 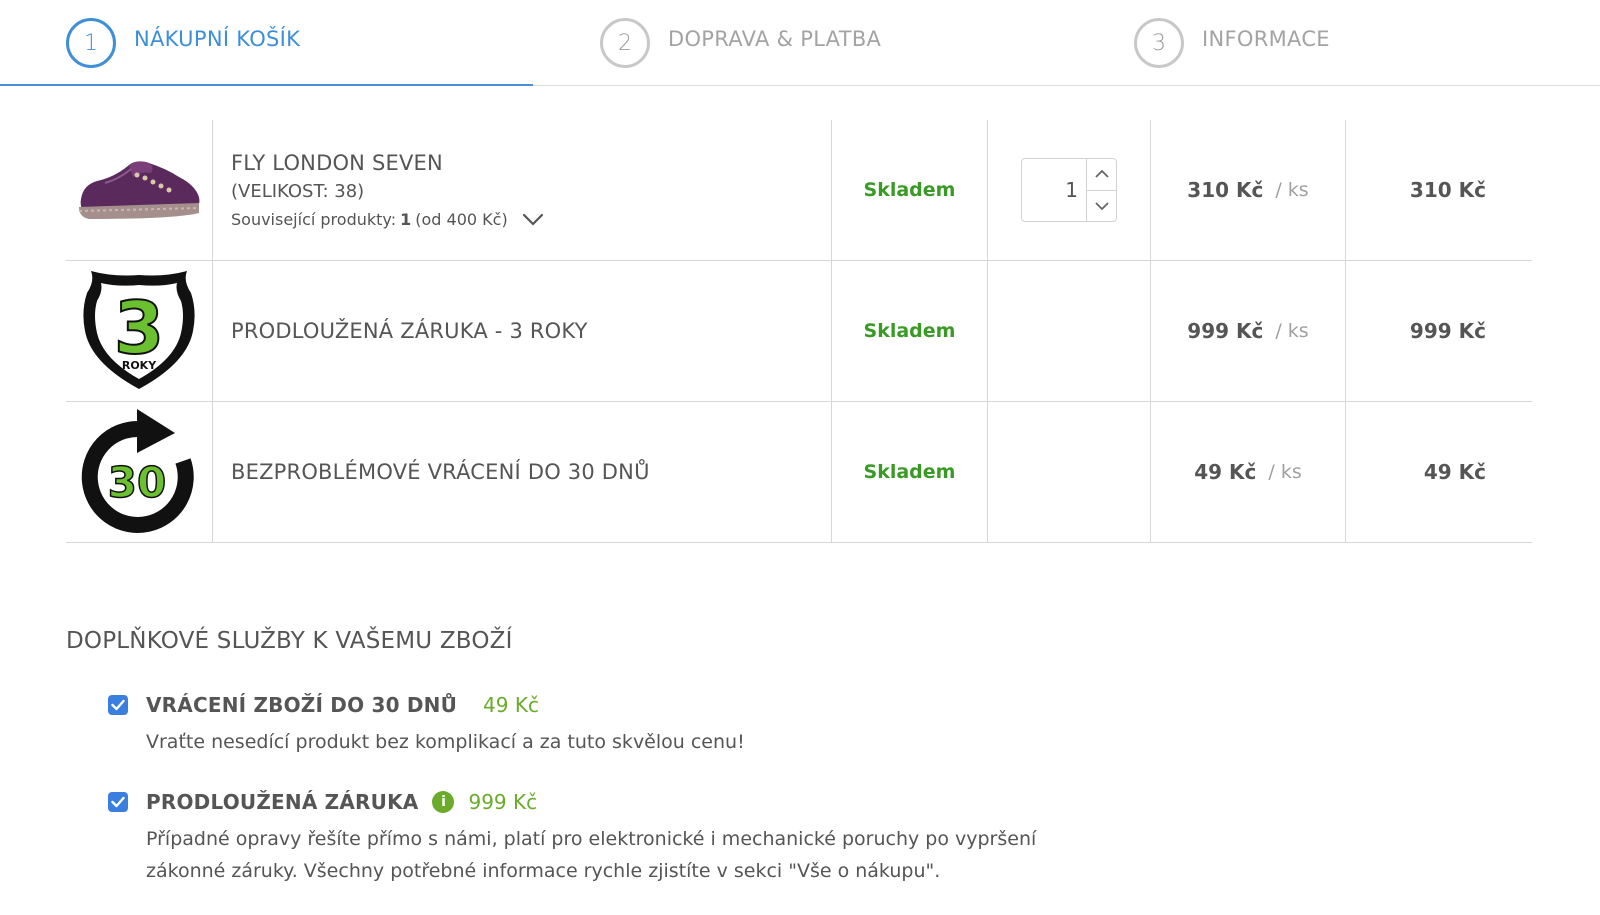 I want to click on total-price: 310 Kč, so click(x=1447, y=190).